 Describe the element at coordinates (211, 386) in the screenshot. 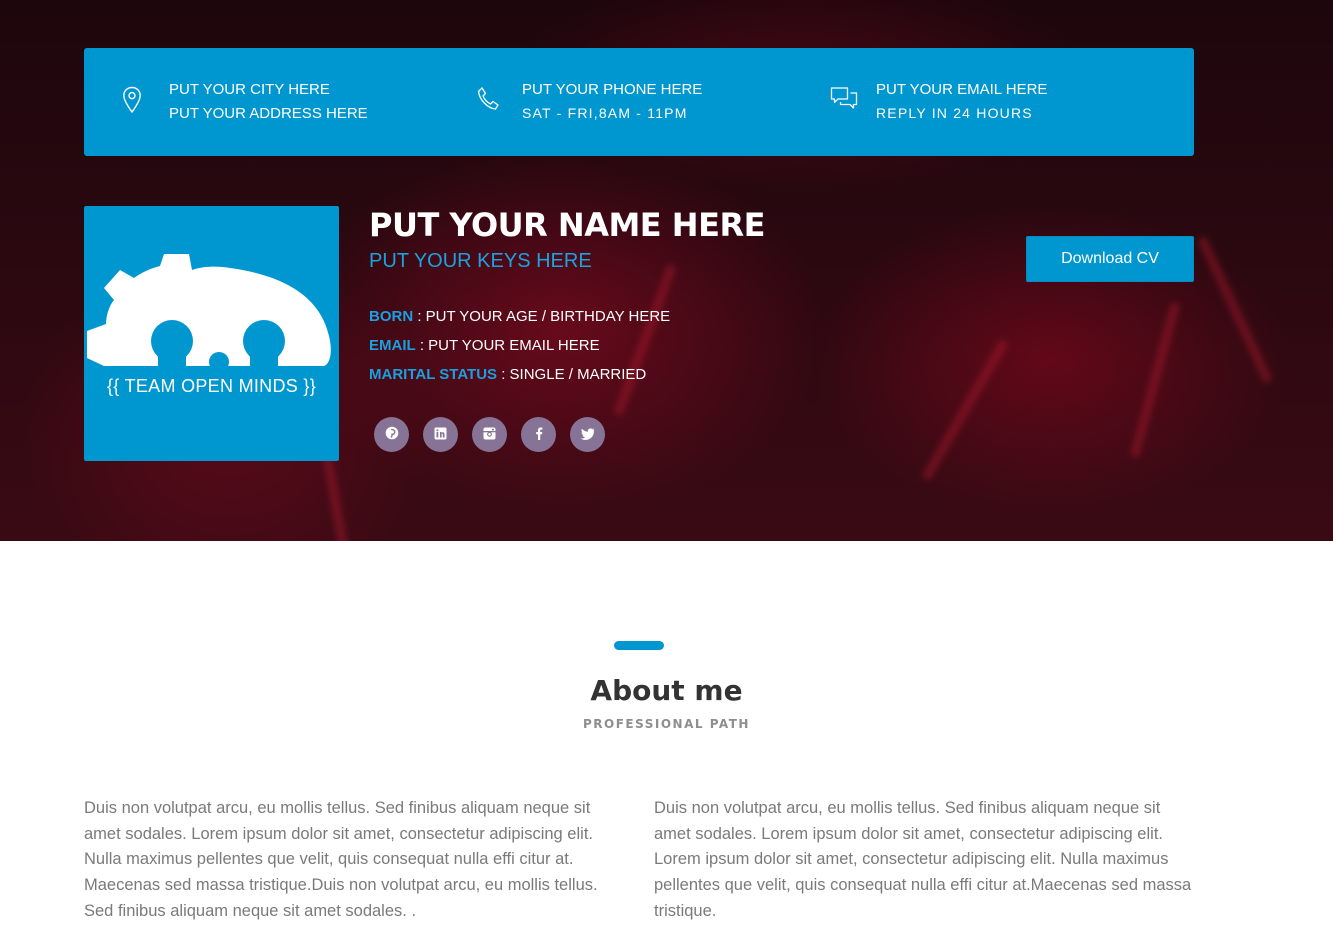

I see `logo-text: {{ TEAM OPEN MINDS }}` at that location.